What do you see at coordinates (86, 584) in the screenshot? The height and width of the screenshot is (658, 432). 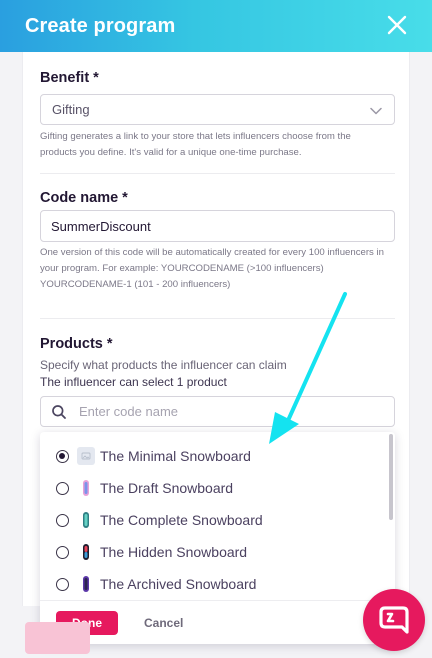 I see `archived-snowboard-thumbnail-icon` at bounding box center [86, 584].